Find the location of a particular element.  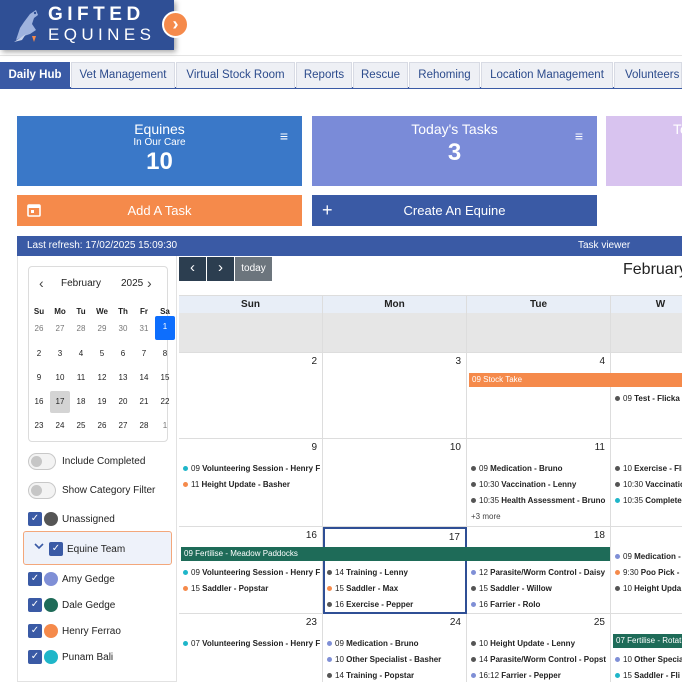

calendar-event: 16 Exercise - Pepper is located at coordinates (395, 605).